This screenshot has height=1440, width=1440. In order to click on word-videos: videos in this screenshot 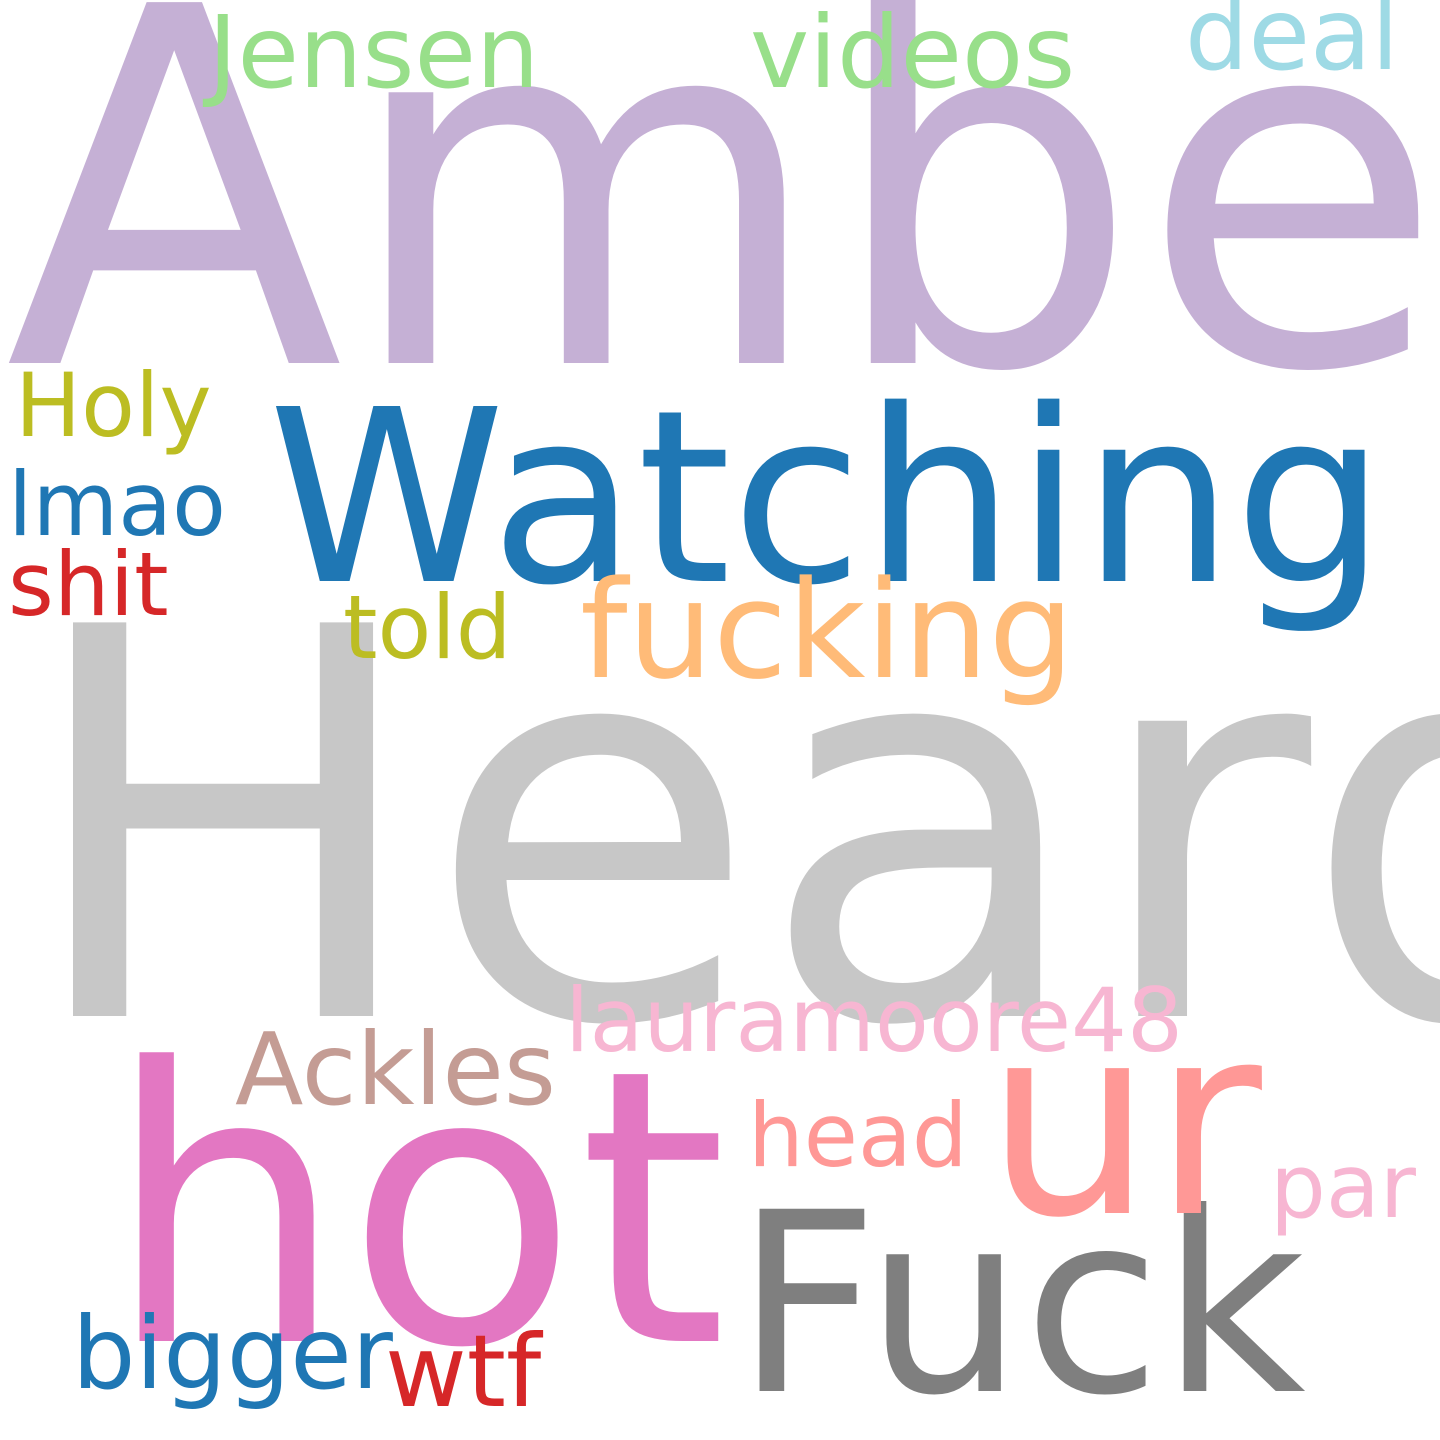, I will do `click(913, 55)`.